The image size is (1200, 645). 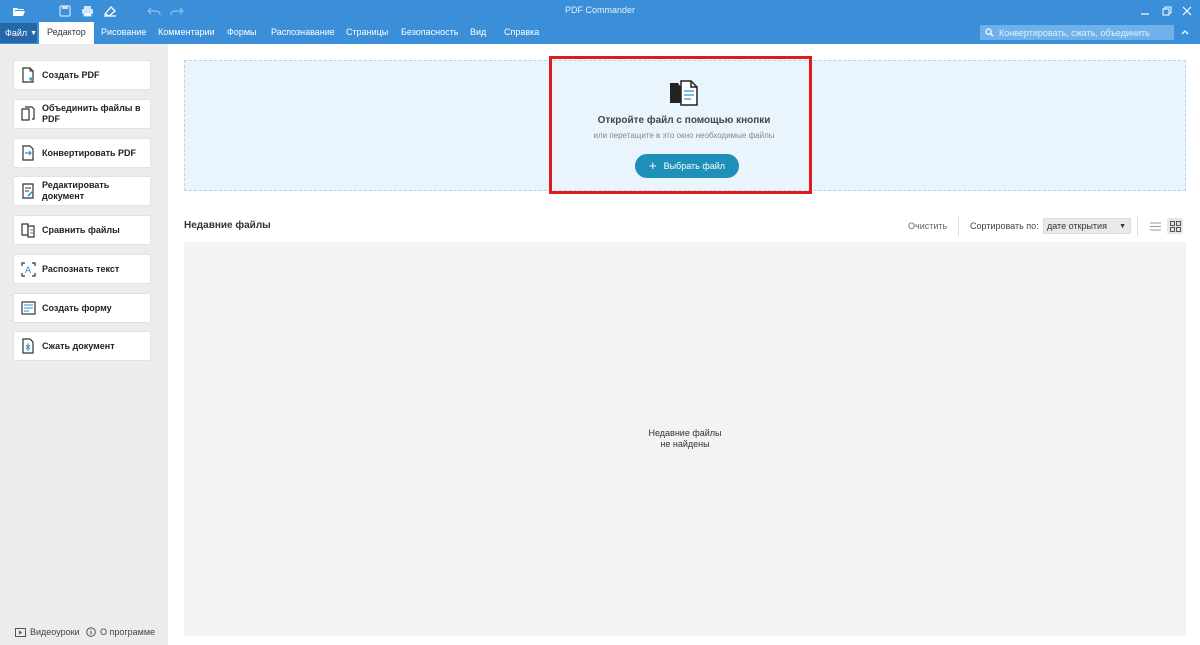 What do you see at coordinates (303, 32) in the screenshot?
I see `tab-recognition: Распознавание` at bounding box center [303, 32].